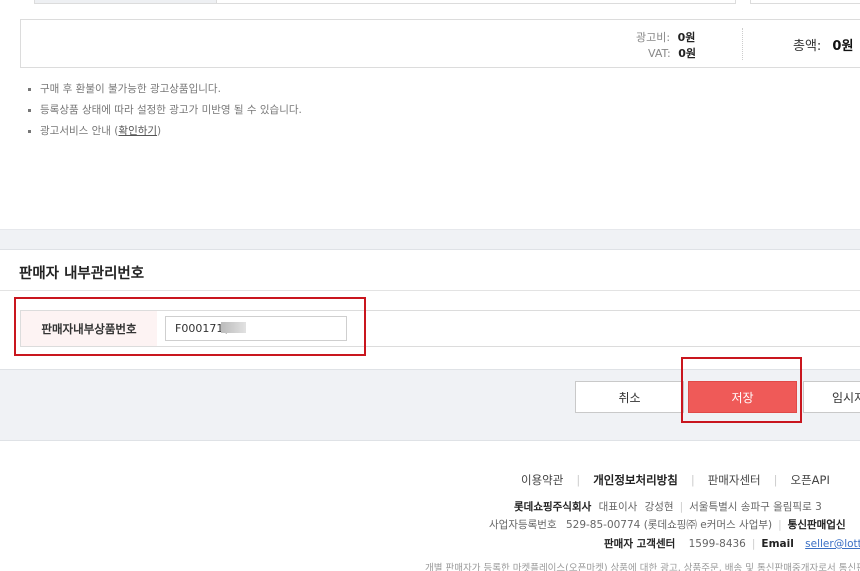 This screenshot has width=860, height=571. What do you see at coordinates (832, 544) in the screenshot?
I see `email-link: seller@lotte` at bounding box center [832, 544].